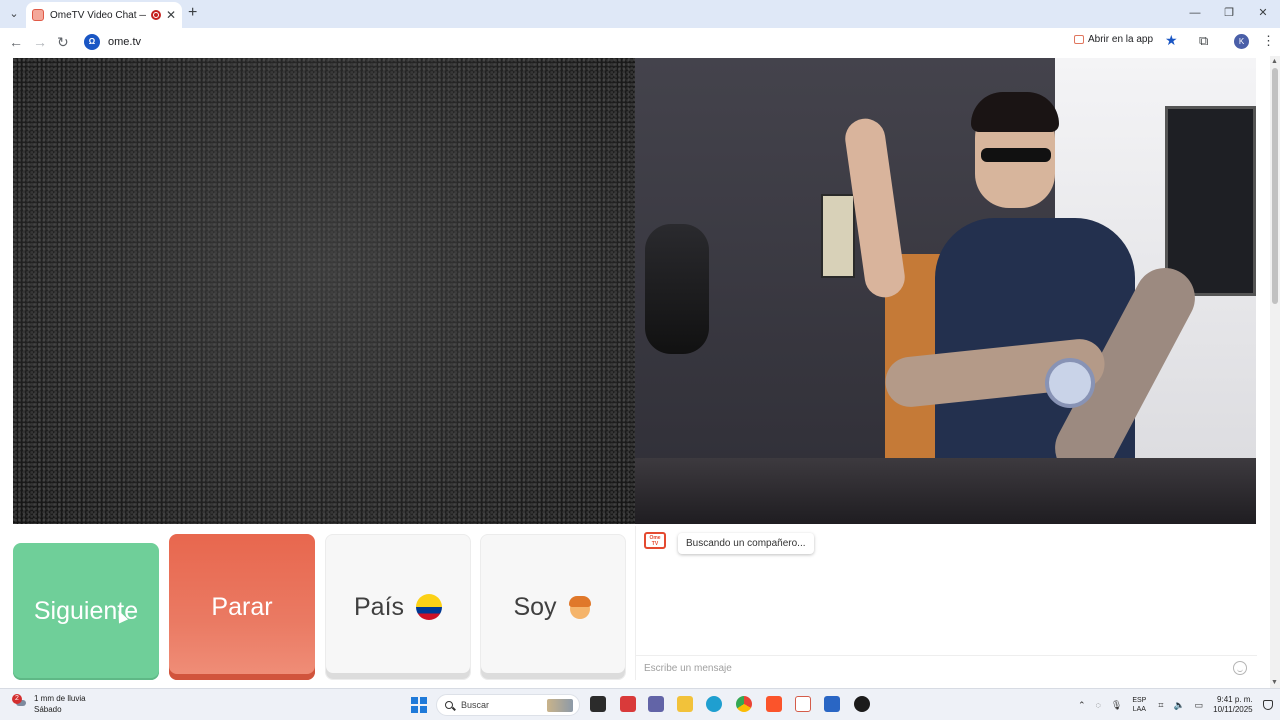 This screenshot has width=1280, height=721. Describe the element at coordinates (508, 705) in the screenshot. I see `taskbar-search: Buscar` at that location.